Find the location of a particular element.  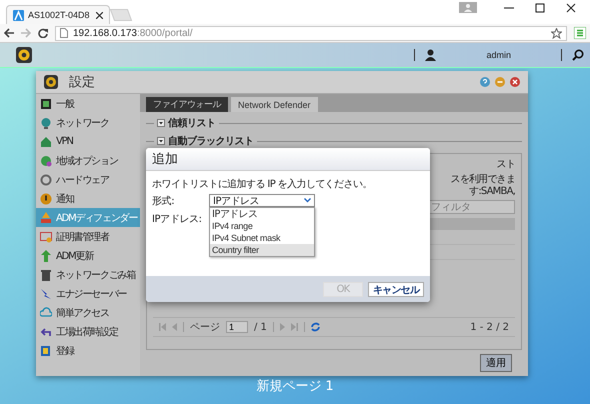

window-title: 設定 is located at coordinates (82, 82).